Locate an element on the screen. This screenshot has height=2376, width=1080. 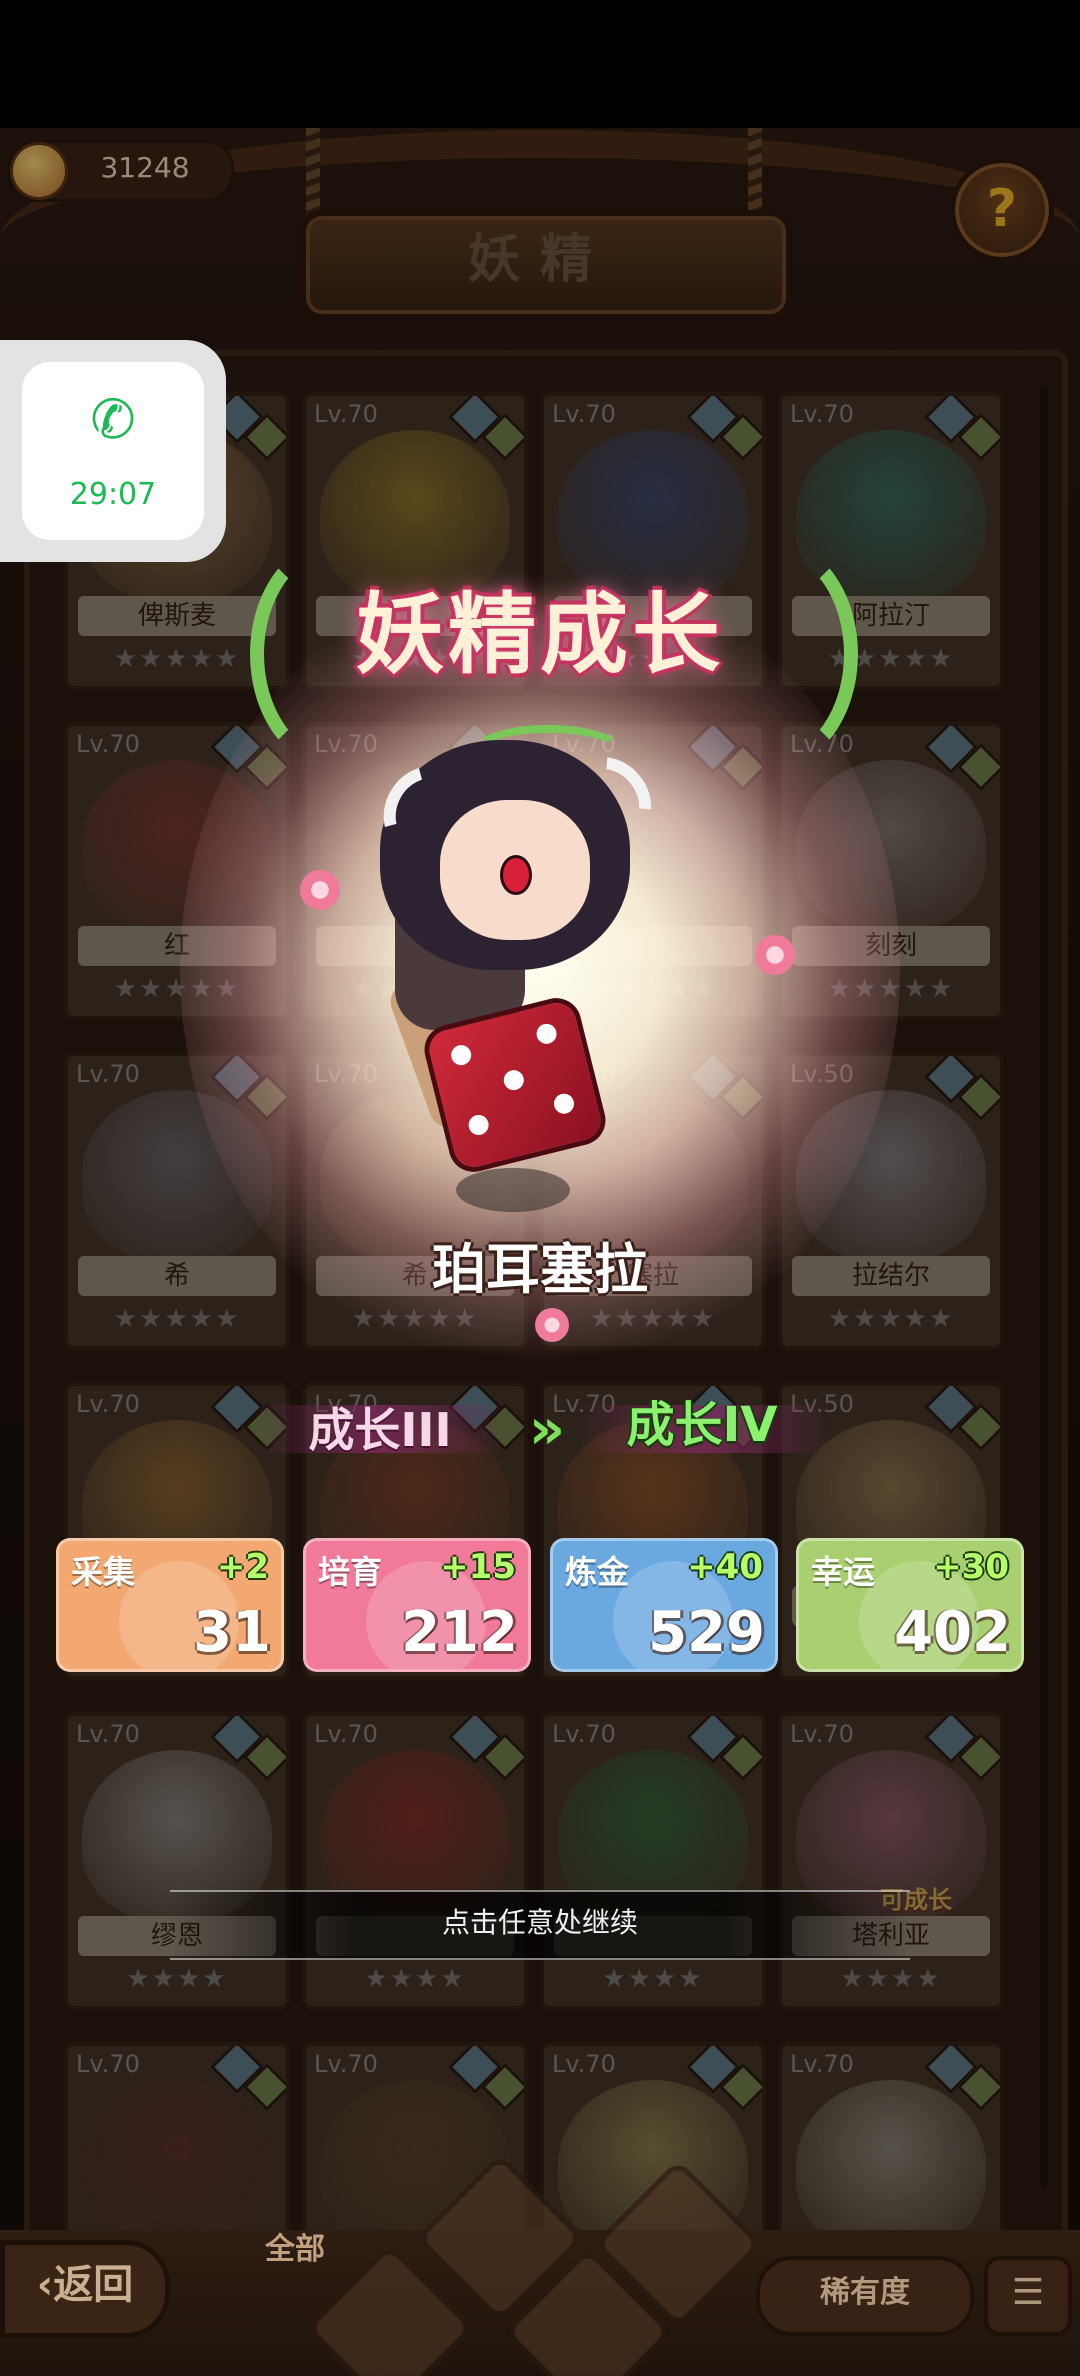
call-duration: 29:07 is located at coordinates (113, 494).